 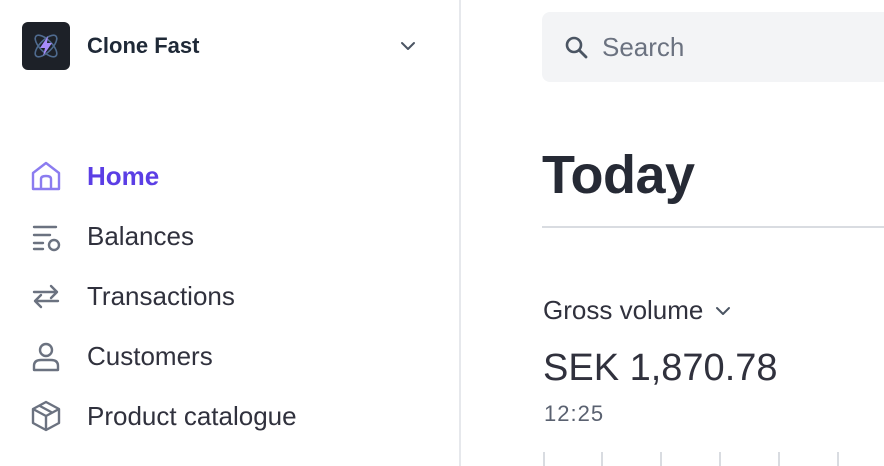 I want to click on sidebar-item-product-catalogue: Product catalogue, so click(x=231, y=416).